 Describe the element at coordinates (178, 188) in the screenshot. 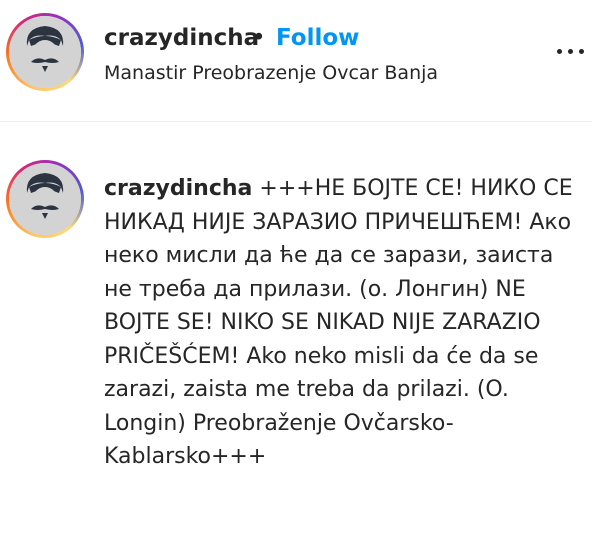

I see `caption-username: crazydincha` at that location.